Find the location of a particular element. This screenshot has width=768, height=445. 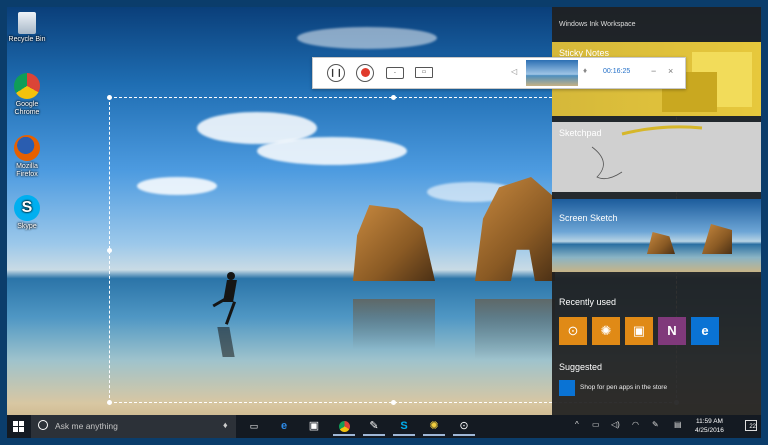

recycle-bin-icon is located at coordinates (27, 23).